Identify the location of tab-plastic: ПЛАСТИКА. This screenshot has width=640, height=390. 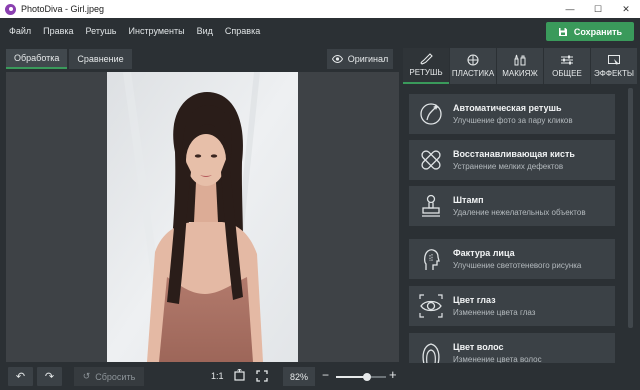
(473, 66).